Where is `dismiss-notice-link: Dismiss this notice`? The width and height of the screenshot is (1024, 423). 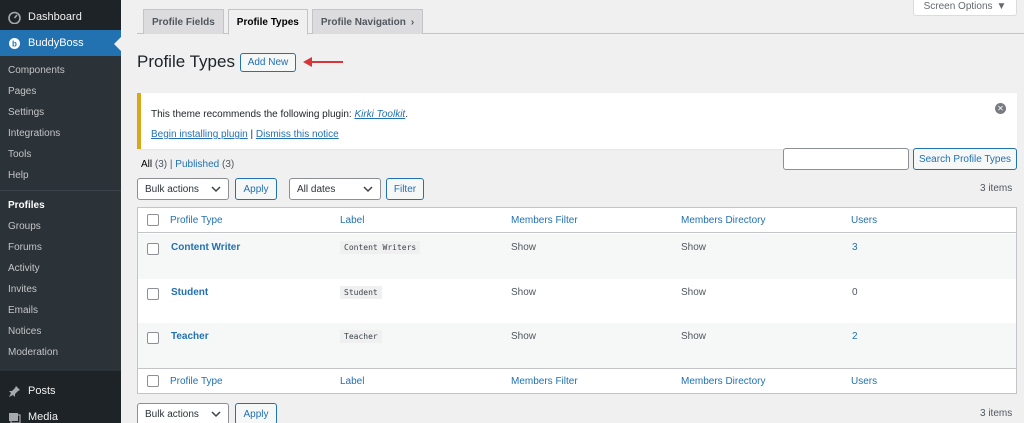
dismiss-notice-link: Dismiss this notice is located at coordinates (297, 134).